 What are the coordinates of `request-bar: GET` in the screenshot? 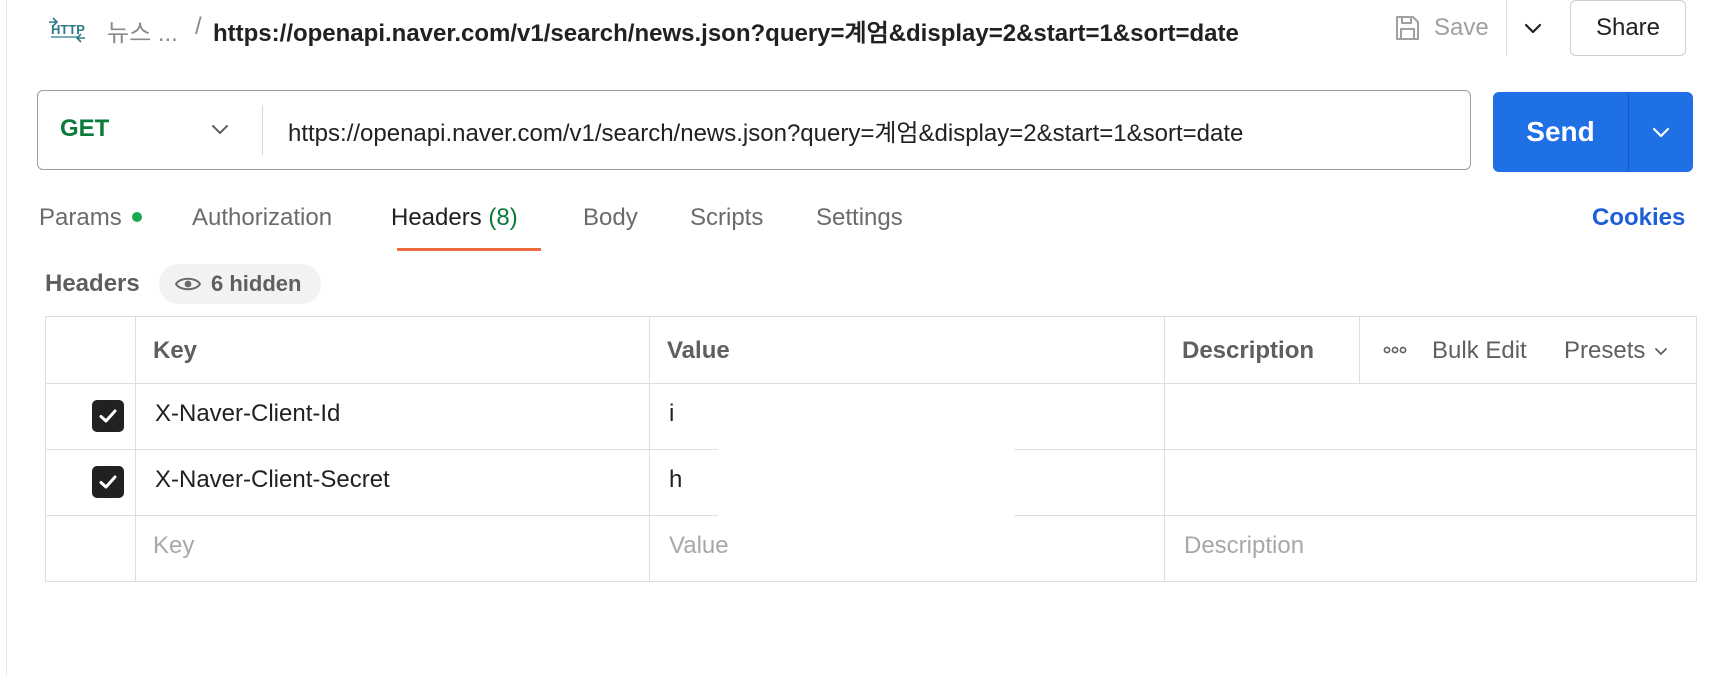 It's located at (754, 130).